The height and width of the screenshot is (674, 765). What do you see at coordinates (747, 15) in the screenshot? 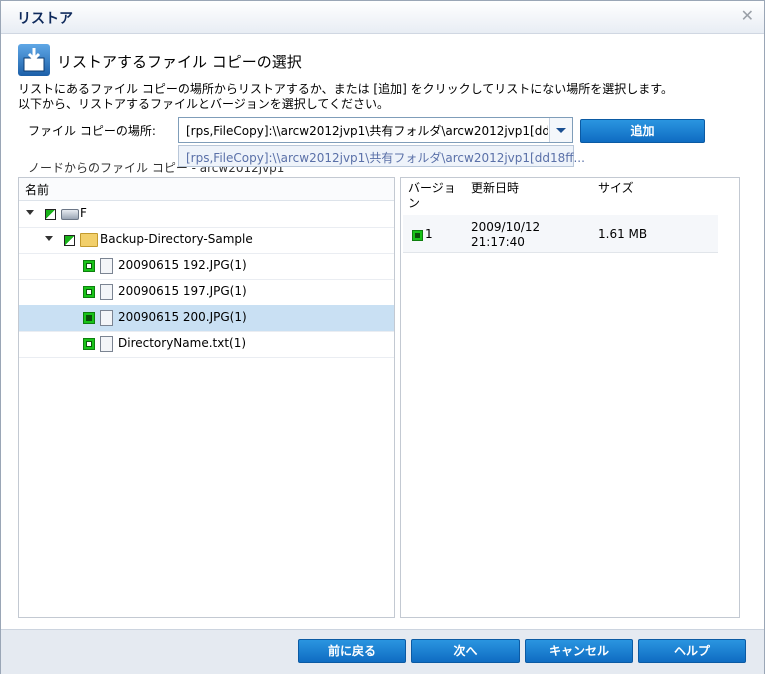
I see `close-icon: ✕` at bounding box center [747, 15].